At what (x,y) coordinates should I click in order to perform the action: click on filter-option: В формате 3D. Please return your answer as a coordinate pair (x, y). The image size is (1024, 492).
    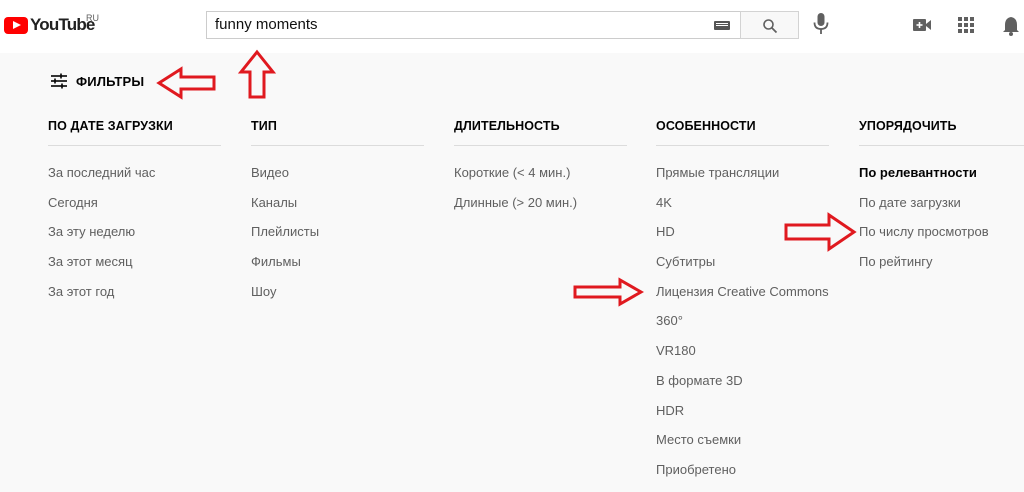
    Looking at the image, I should click on (742, 388).